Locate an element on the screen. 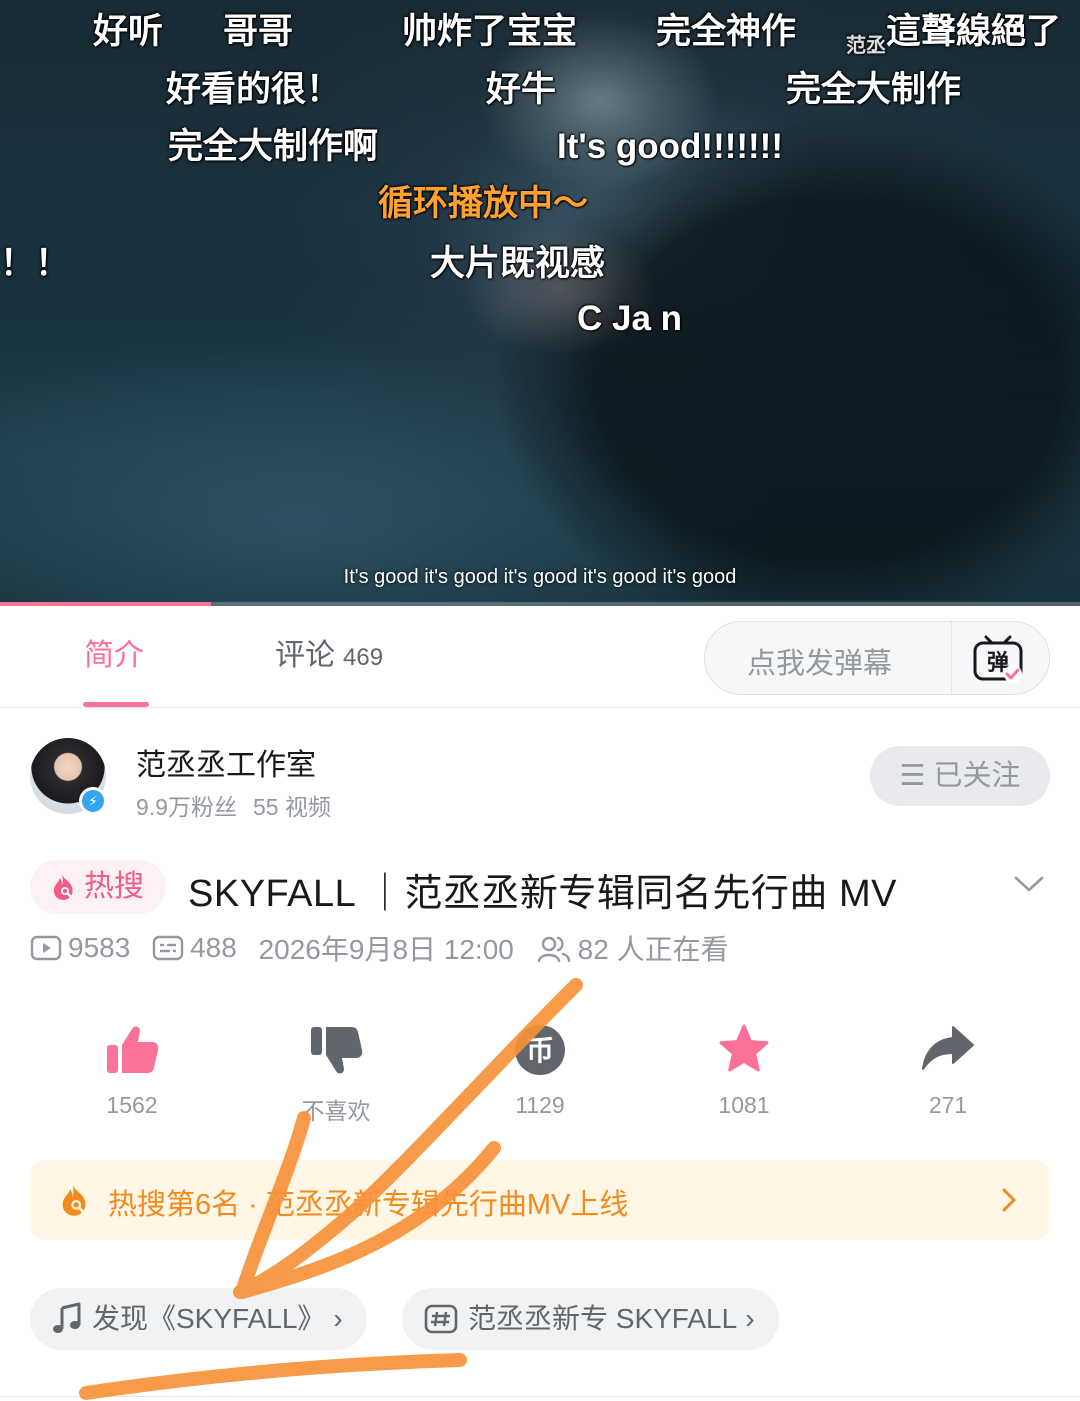 The width and height of the screenshot is (1080, 1401). danmaku-comment: 好看的很！ is located at coordinates (254, 89).